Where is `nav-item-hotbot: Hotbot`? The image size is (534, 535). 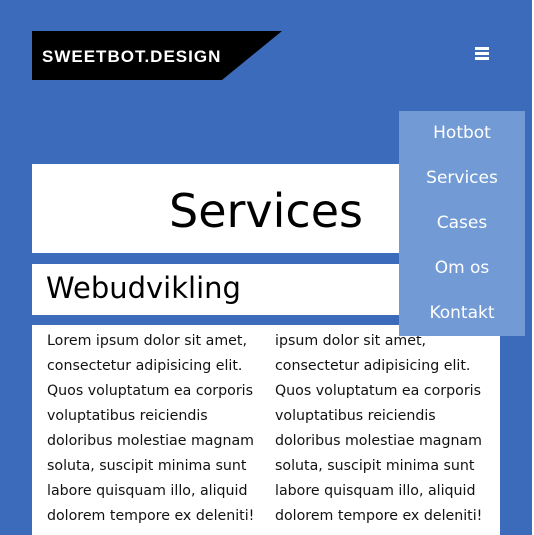
nav-item-hotbot: Hotbot is located at coordinates (462, 133).